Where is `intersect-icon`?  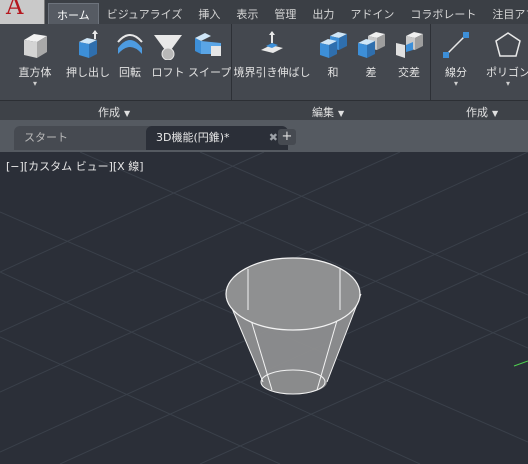 intersect-icon is located at coordinates (409, 45).